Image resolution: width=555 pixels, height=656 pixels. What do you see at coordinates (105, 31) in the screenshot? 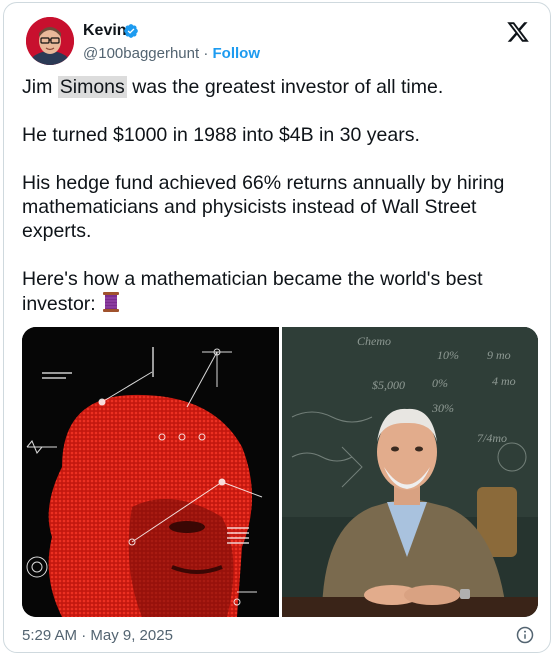
I see `author-name: Kevin` at bounding box center [105, 31].